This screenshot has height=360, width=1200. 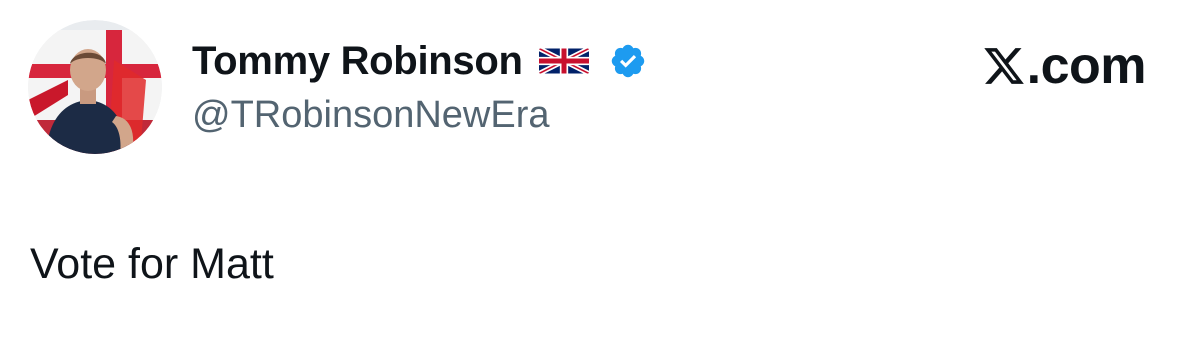 What do you see at coordinates (419, 115) in the screenshot?
I see `user-handle: @TRobinsonNewEra` at bounding box center [419, 115].